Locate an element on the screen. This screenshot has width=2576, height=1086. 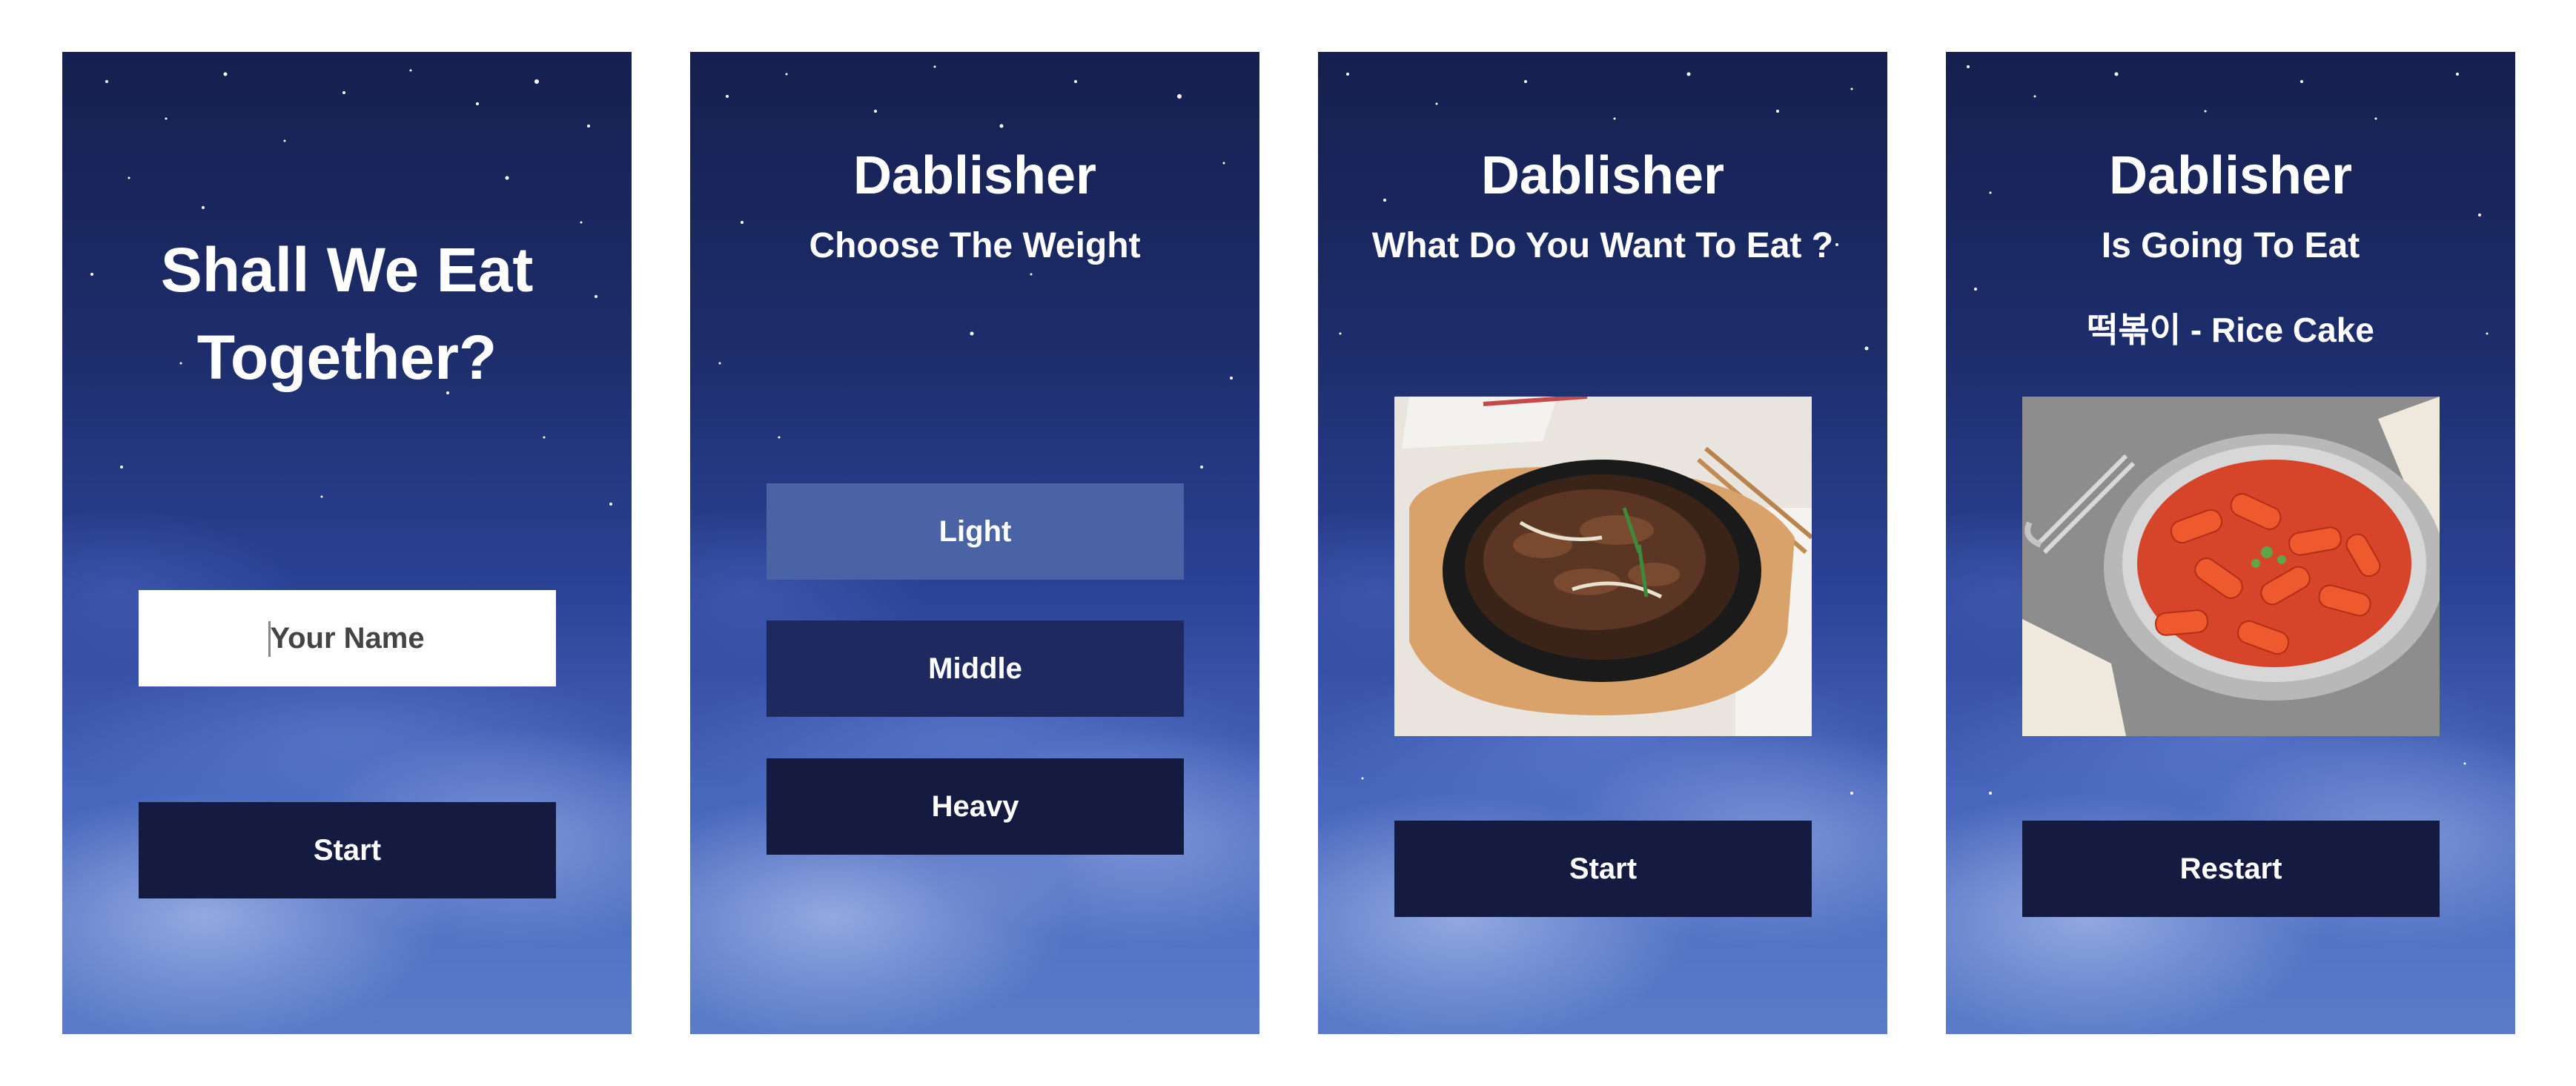
restart-button: Restart is located at coordinates (2231, 869).